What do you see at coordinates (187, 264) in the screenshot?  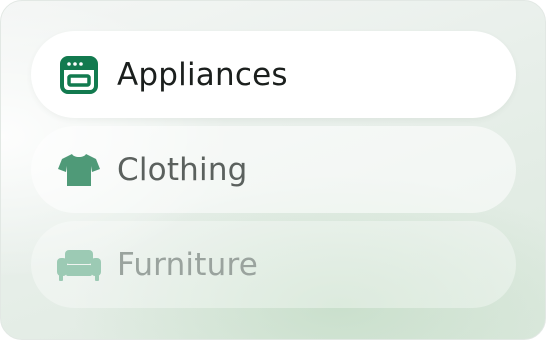 I see `category-label-furniture: Furniture` at bounding box center [187, 264].